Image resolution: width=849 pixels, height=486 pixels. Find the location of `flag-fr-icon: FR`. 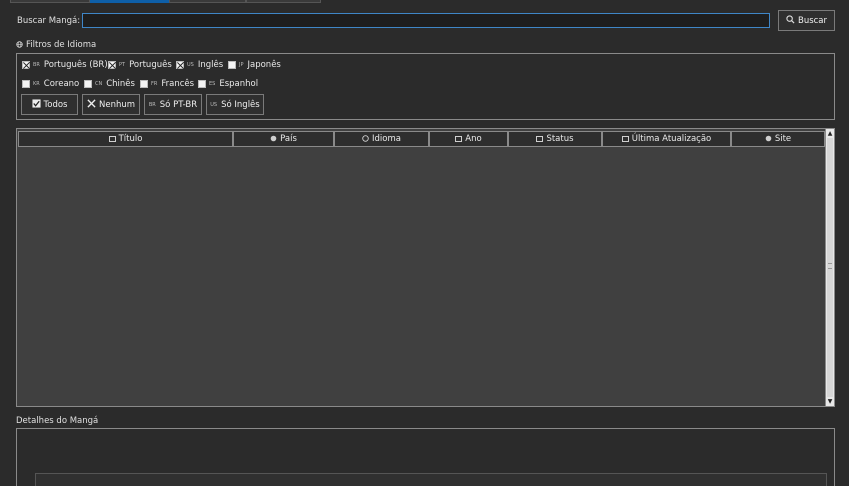

flag-fr-icon: FR is located at coordinates (154, 84).